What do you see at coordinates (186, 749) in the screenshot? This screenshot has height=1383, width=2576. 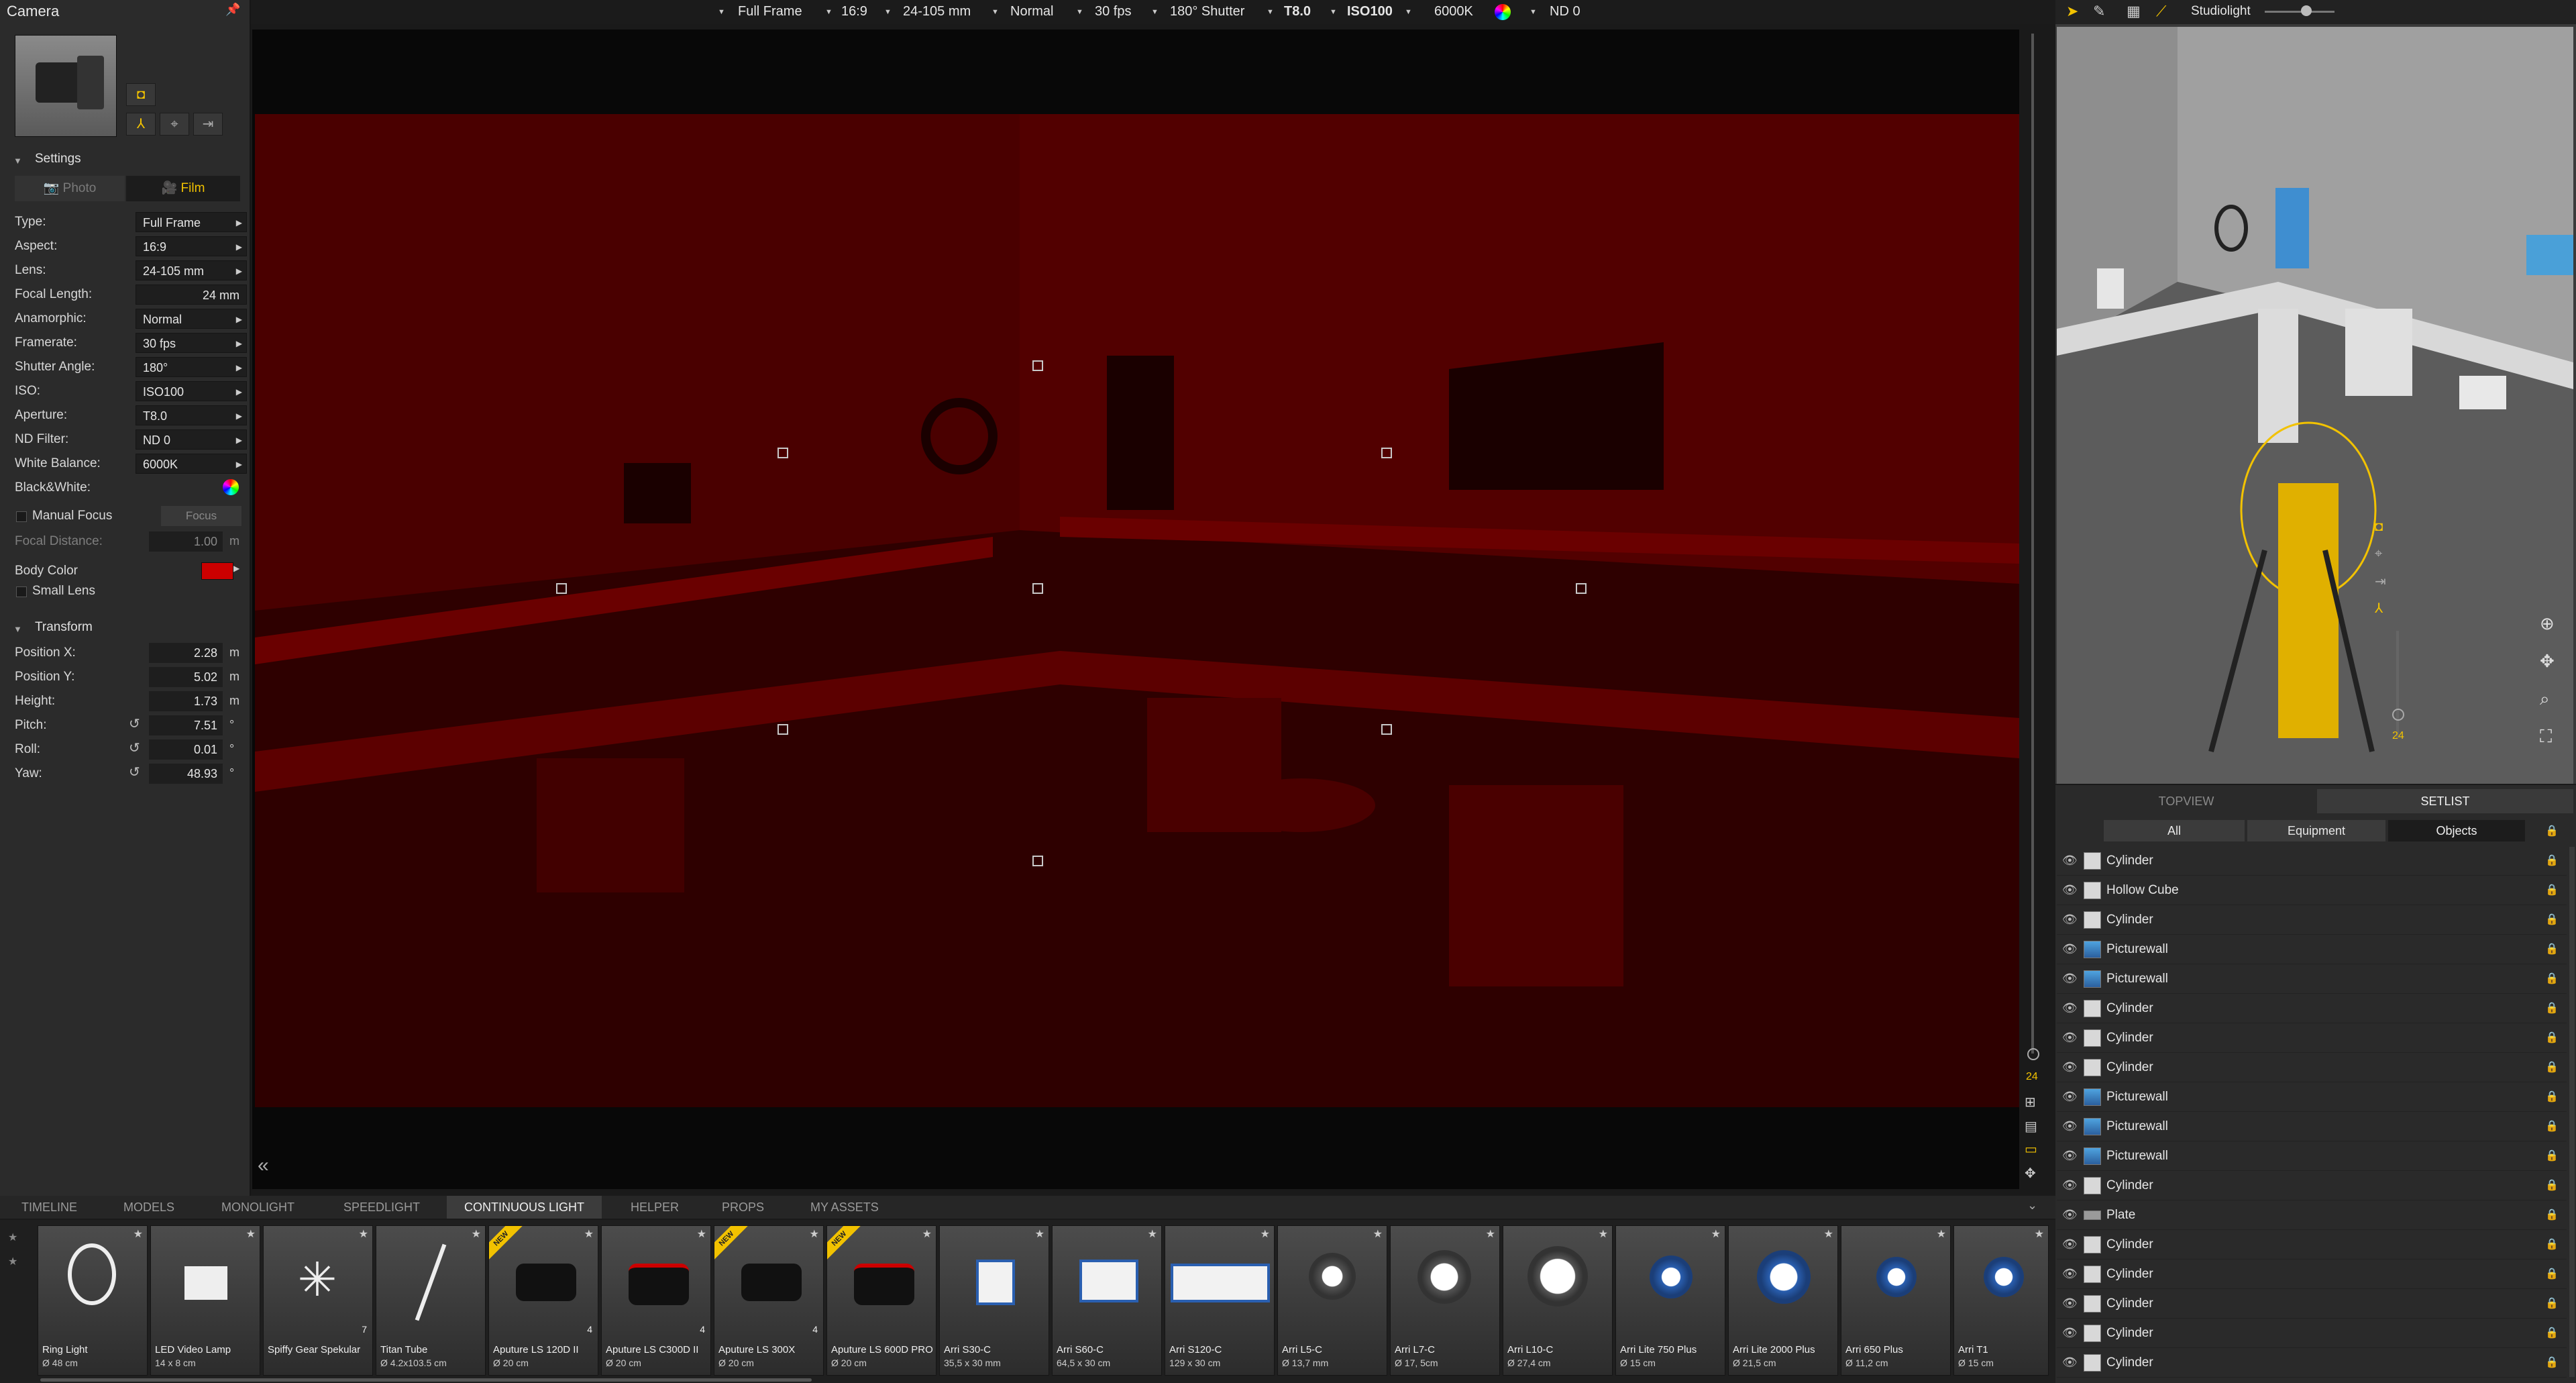 I see `roll-field: 0.01` at bounding box center [186, 749].